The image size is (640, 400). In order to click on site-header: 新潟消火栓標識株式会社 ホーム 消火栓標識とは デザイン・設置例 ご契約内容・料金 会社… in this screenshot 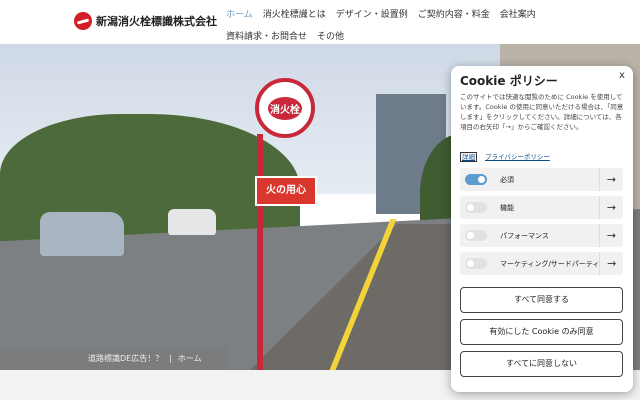, I will do `click(320, 22)`.